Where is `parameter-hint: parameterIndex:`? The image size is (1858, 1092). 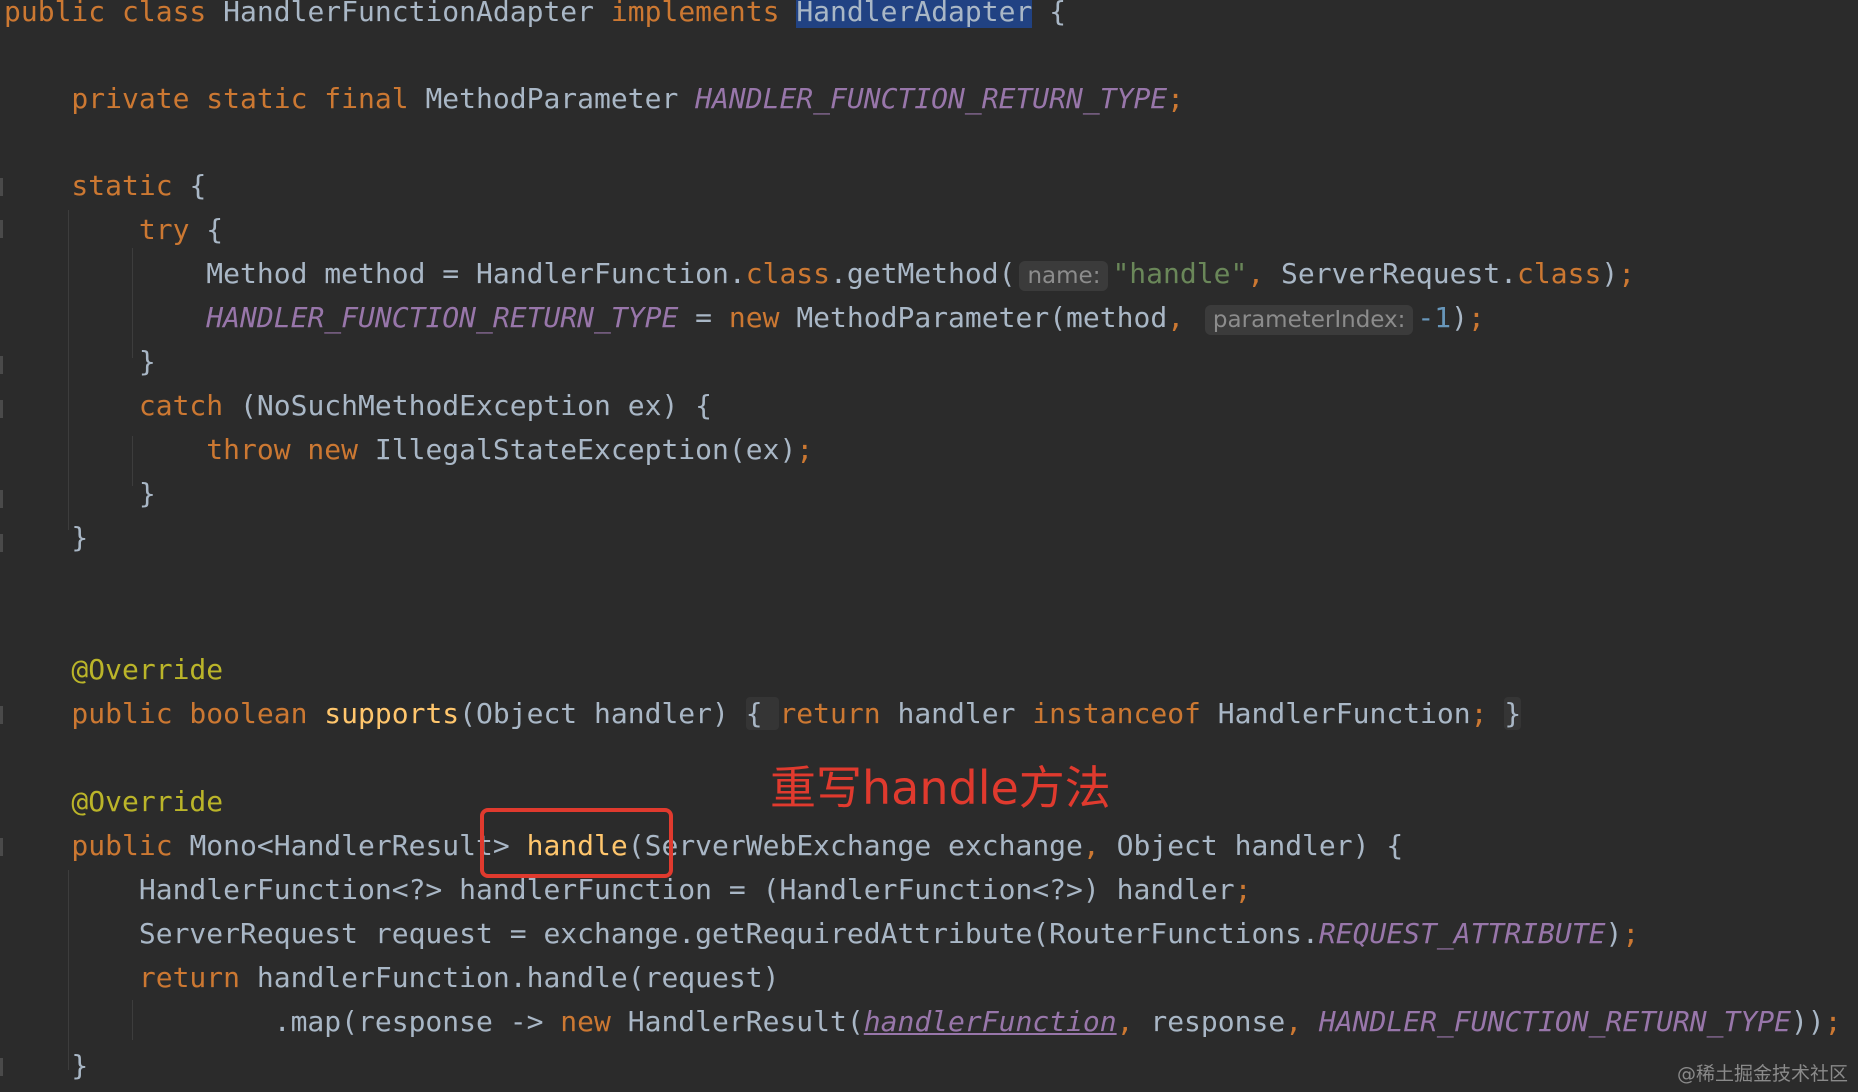
parameter-hint: parameterIndex: is located at coordinates (1309, 320).